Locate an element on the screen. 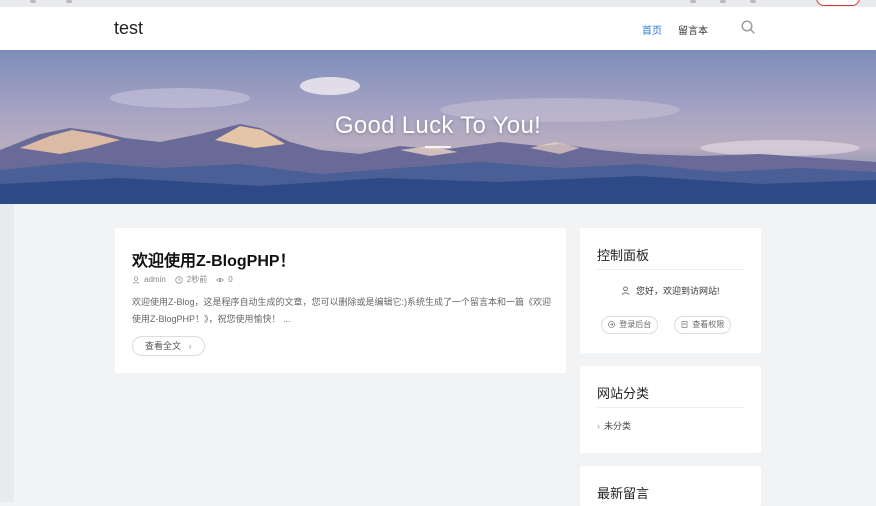 The image size is (876, 506). welcome-text: 您好，欢迎到访网站! is located at coordinates (678, 291).